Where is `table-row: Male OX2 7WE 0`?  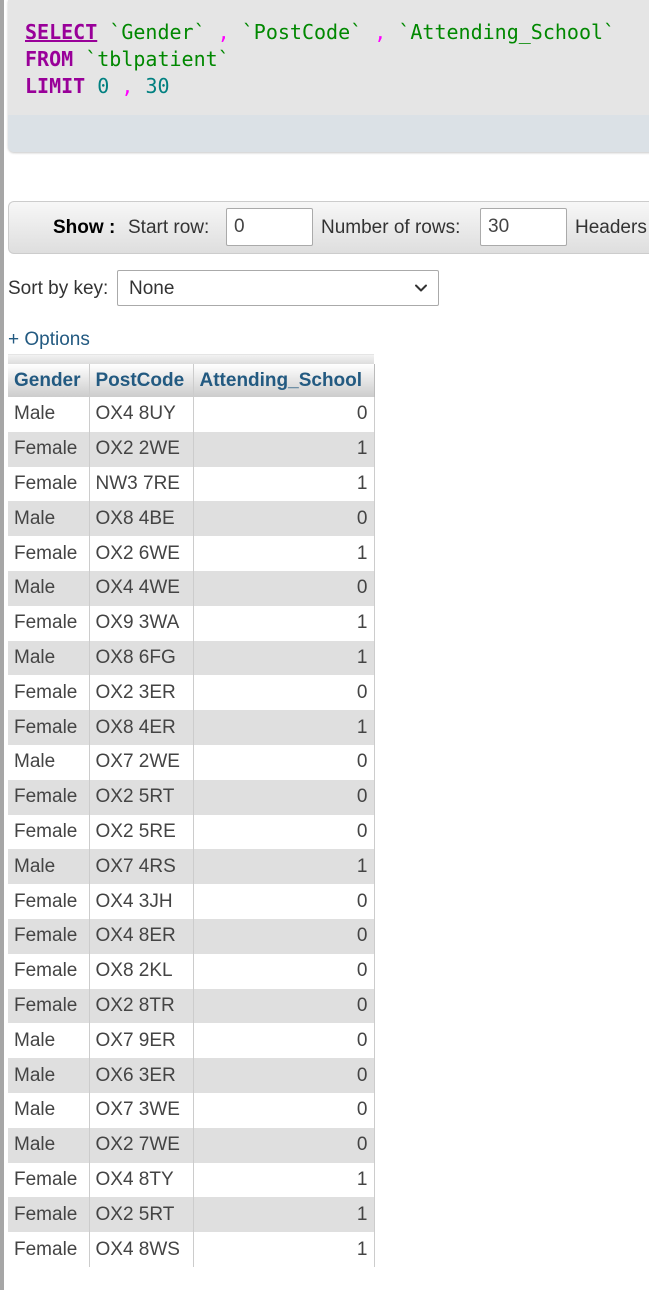 table-row: Male OX2 7WE 0 is located at coordinates (191, 1145).